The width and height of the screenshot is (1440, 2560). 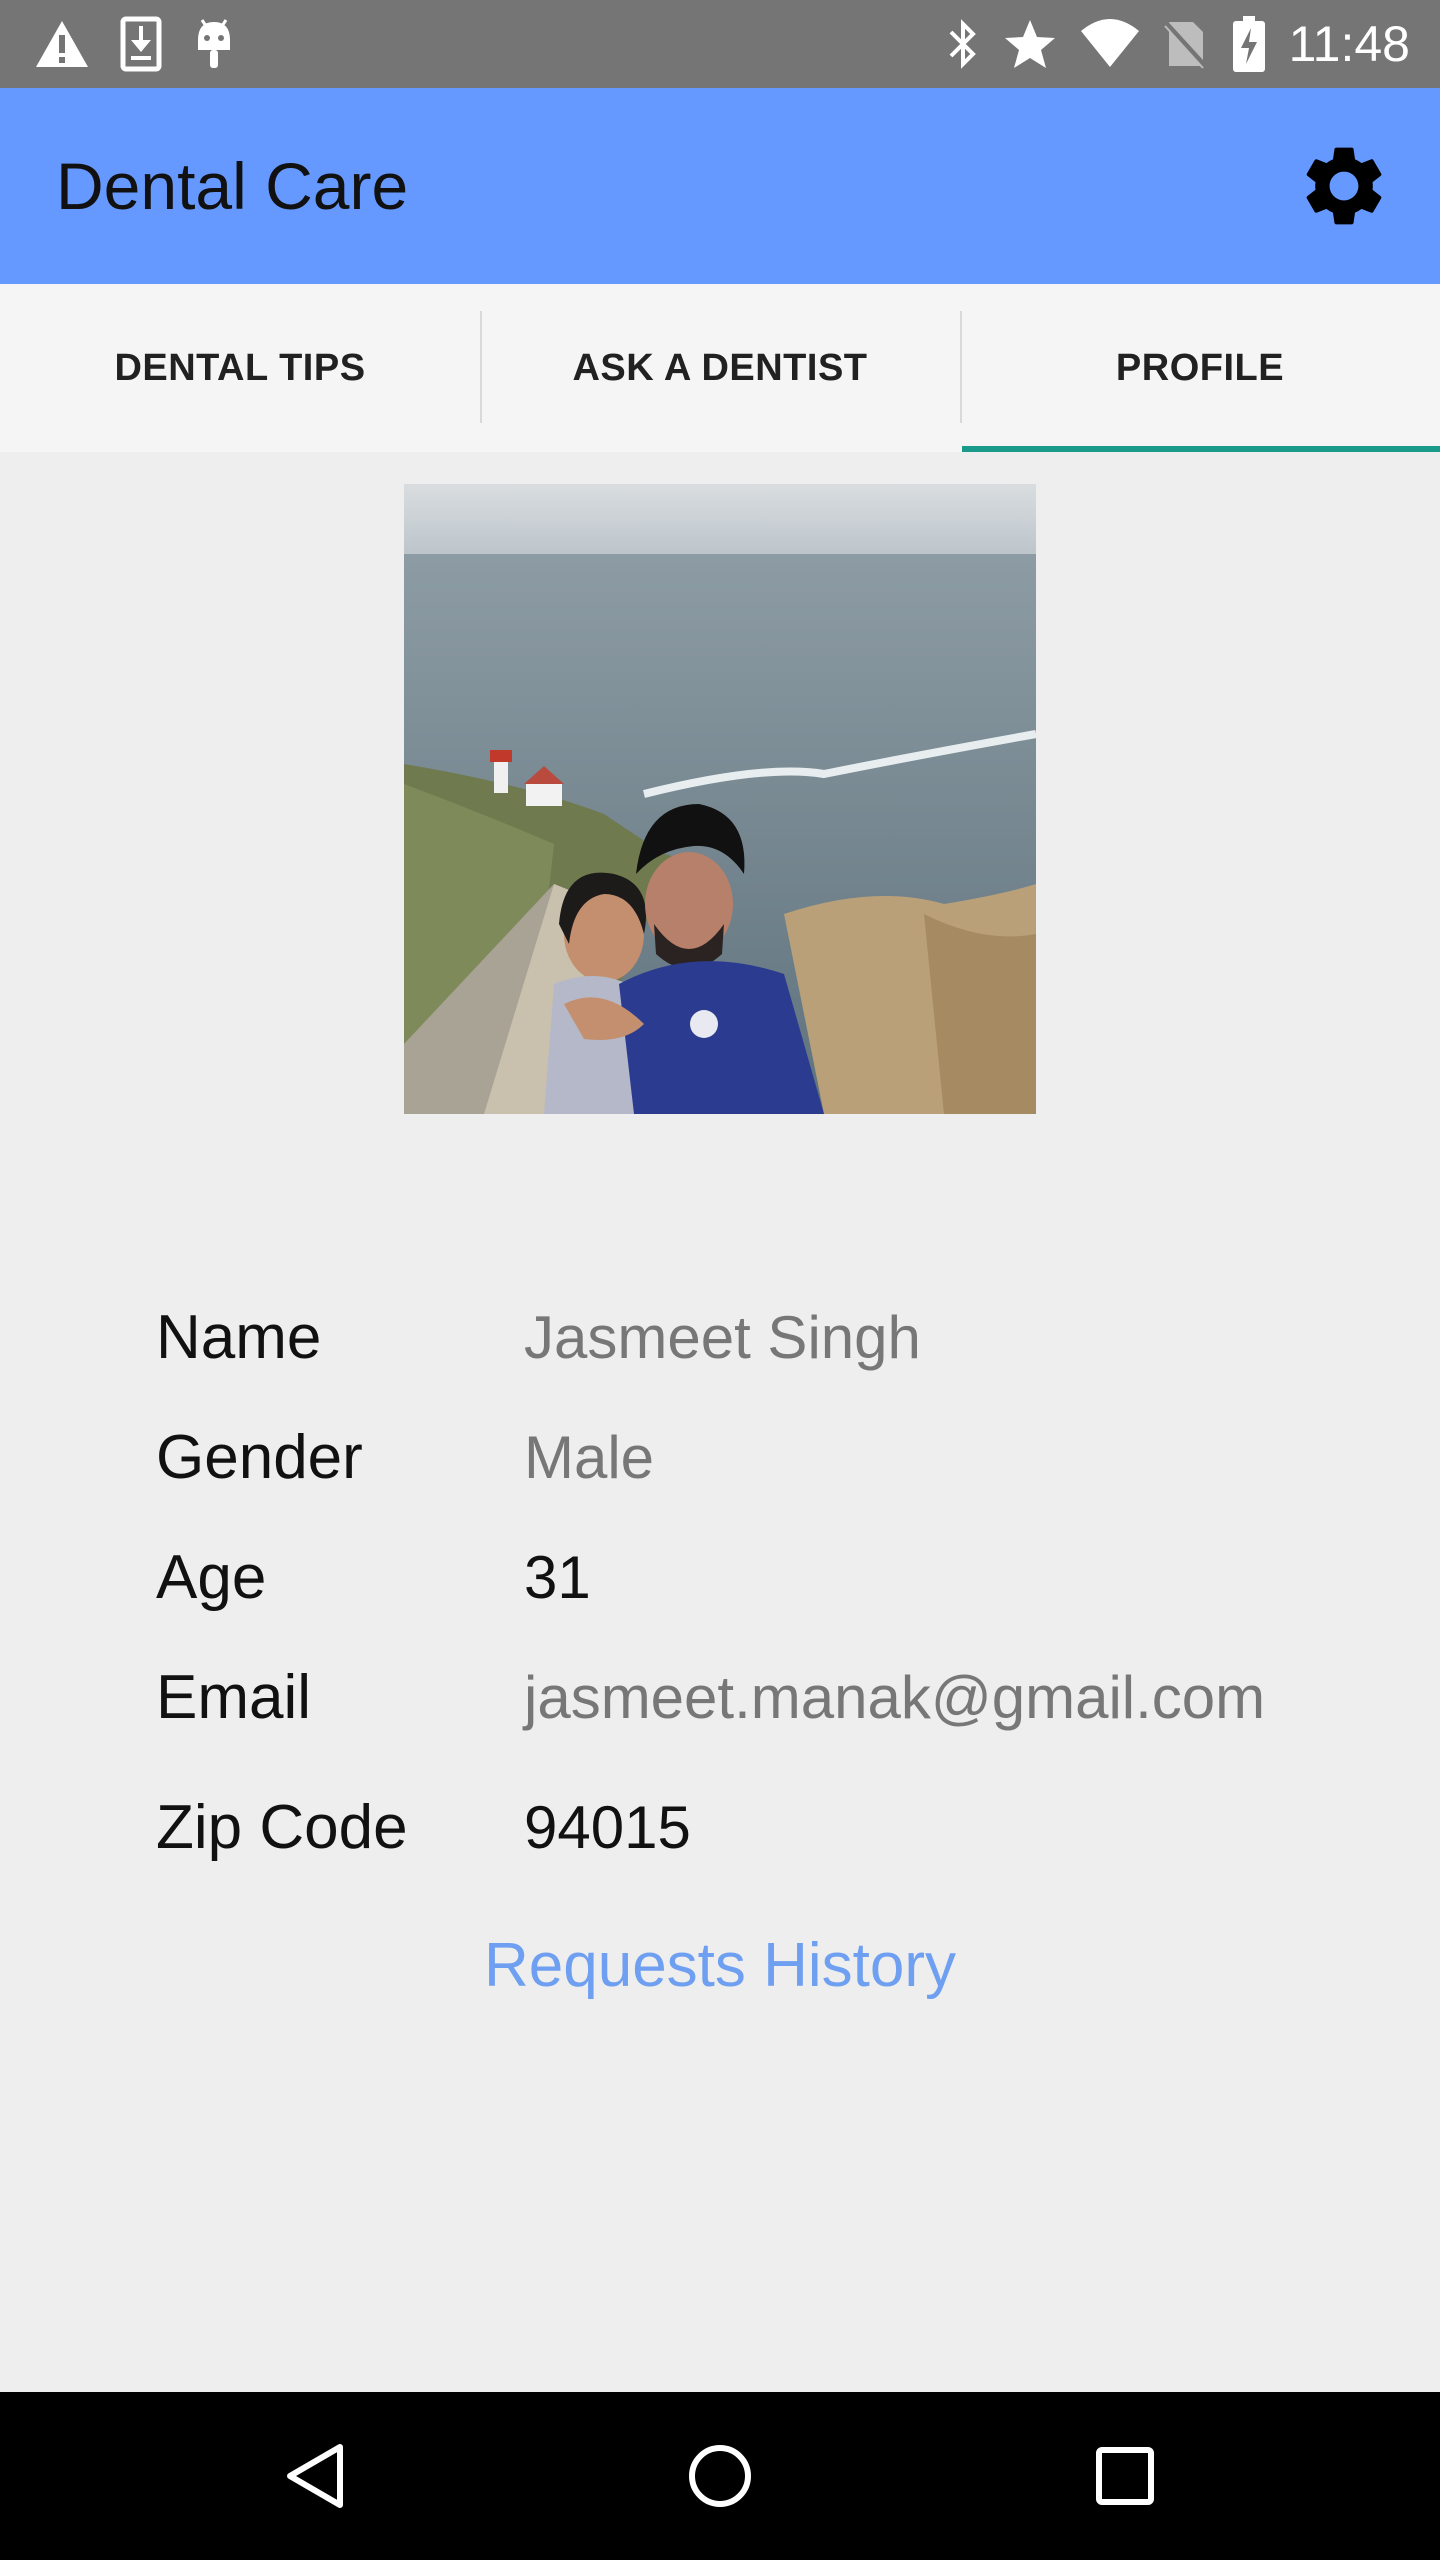 I want to click on status-right-icons: 11:48, so click(x=1177, y=44).